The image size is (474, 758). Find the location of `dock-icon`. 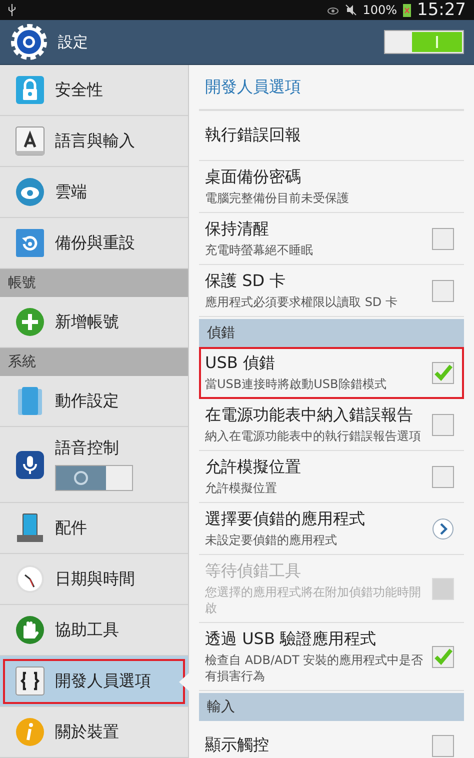

dock-icon is located at coordinates (30, 528).